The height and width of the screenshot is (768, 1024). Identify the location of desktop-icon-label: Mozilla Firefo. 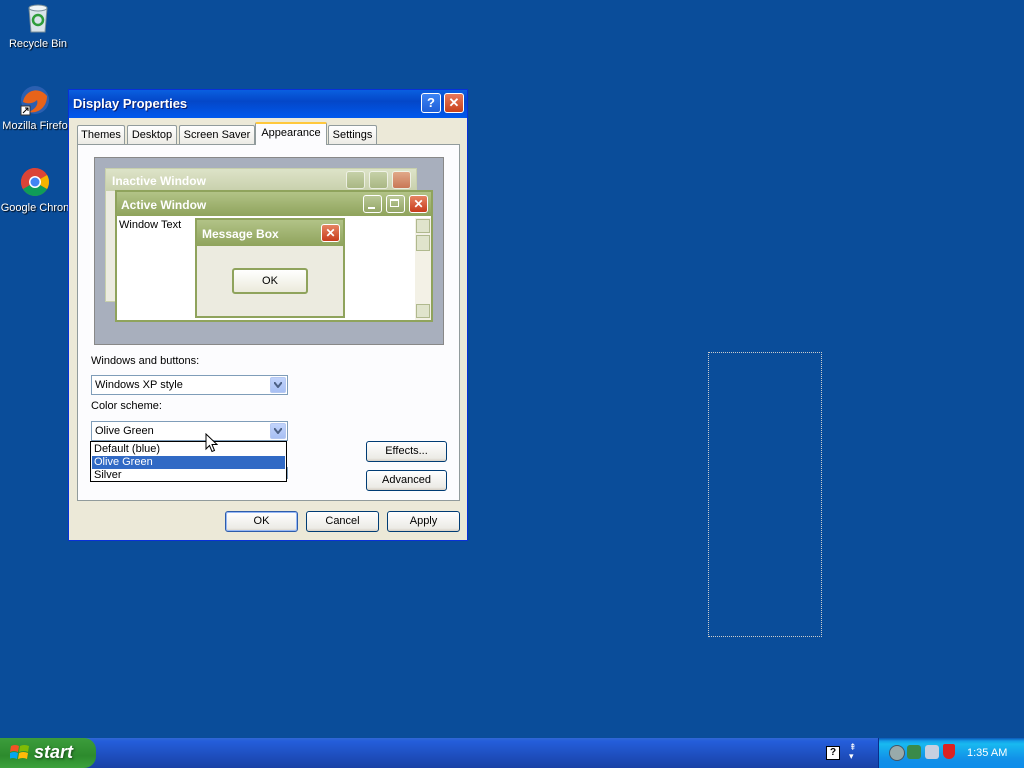
(35, 126).